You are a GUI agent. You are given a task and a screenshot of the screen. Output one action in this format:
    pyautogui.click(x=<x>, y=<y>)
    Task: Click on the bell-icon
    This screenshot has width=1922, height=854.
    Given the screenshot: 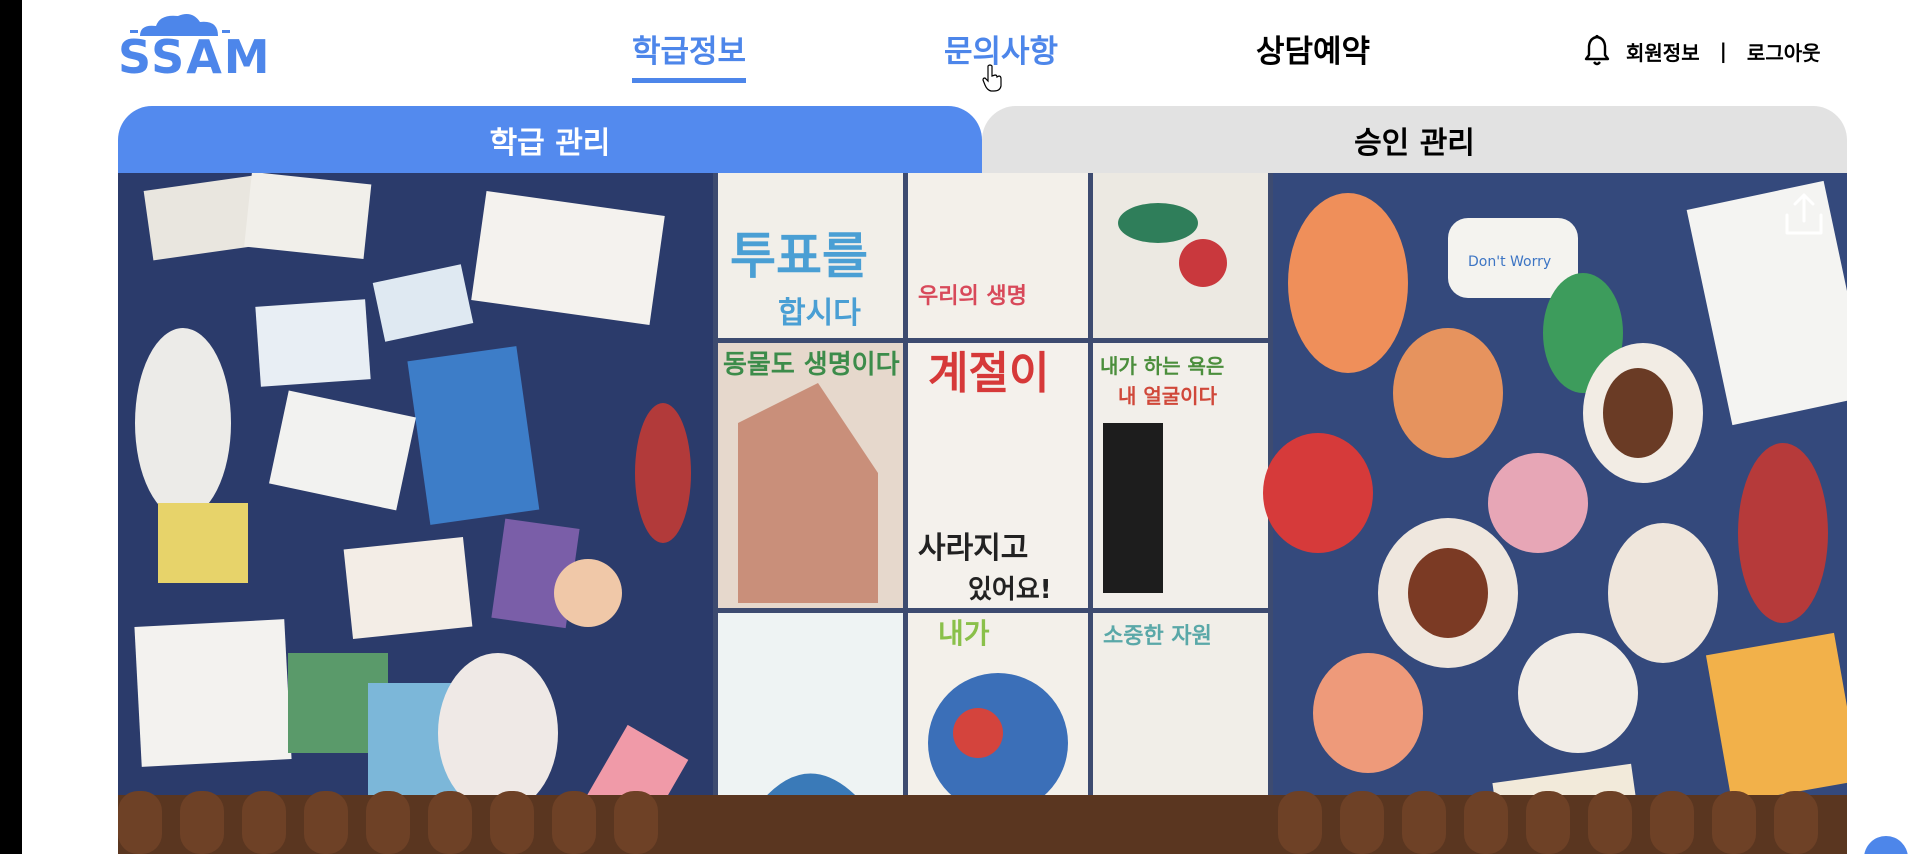 What is the action you would take?
    pyautogui.click(x=1597, y=51)
    